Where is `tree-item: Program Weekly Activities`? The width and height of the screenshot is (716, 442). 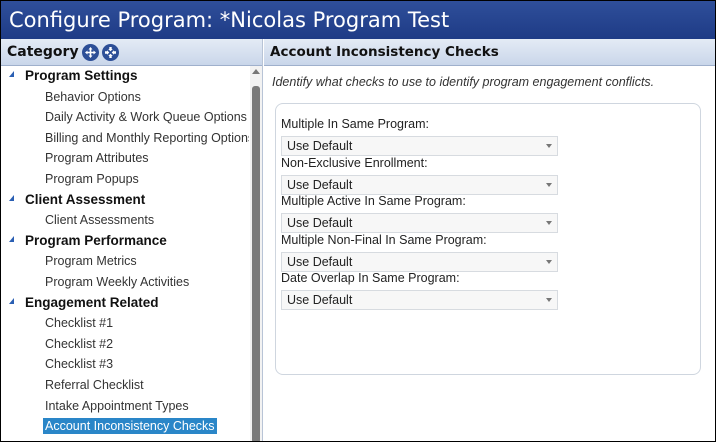 tree-item: Program Weekly Activities is located at coordinates (125, 282).